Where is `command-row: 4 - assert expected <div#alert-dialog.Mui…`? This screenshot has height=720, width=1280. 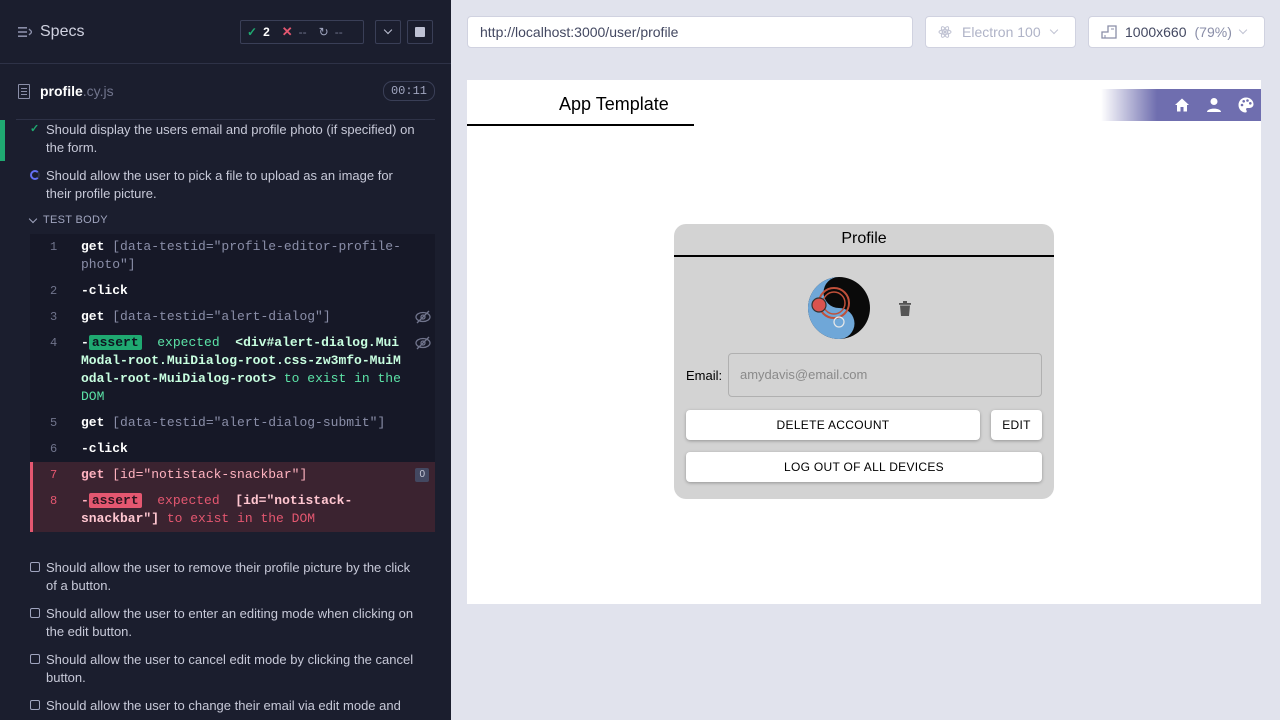
command-row: 4 - assert expected <div#alert-dialog.Mui… is located at coordinates (232, 370).